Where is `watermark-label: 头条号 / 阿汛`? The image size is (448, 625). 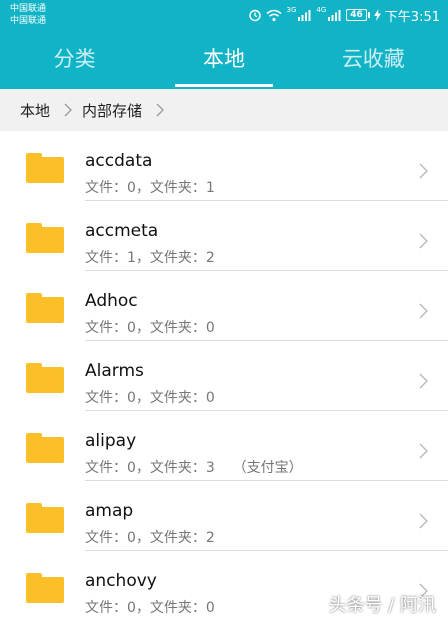
watermark-label: 头条号 / 阿汛 is located at coordinates (382, 605).